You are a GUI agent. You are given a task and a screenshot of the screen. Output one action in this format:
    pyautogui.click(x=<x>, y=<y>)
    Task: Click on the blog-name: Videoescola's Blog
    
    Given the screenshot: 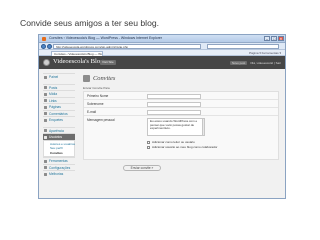 What is the action you would take?
    pyautogui.click(x=78, y=61)
    